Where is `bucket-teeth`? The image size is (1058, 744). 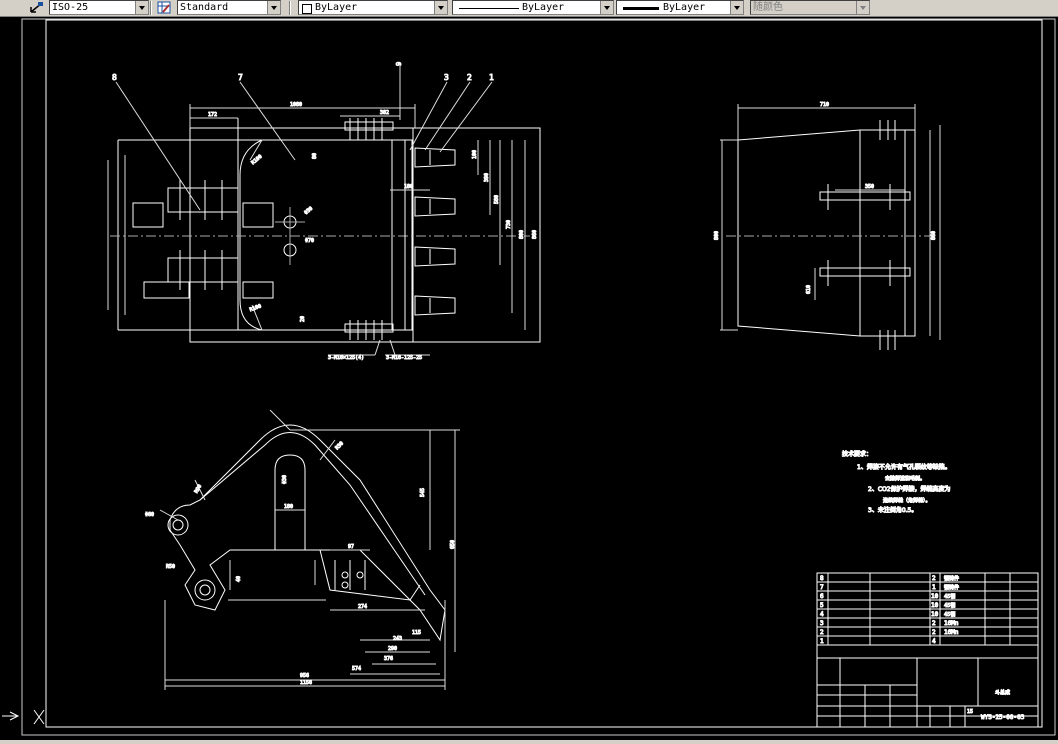 bucket-teeth is located at coordinates (430, 235).